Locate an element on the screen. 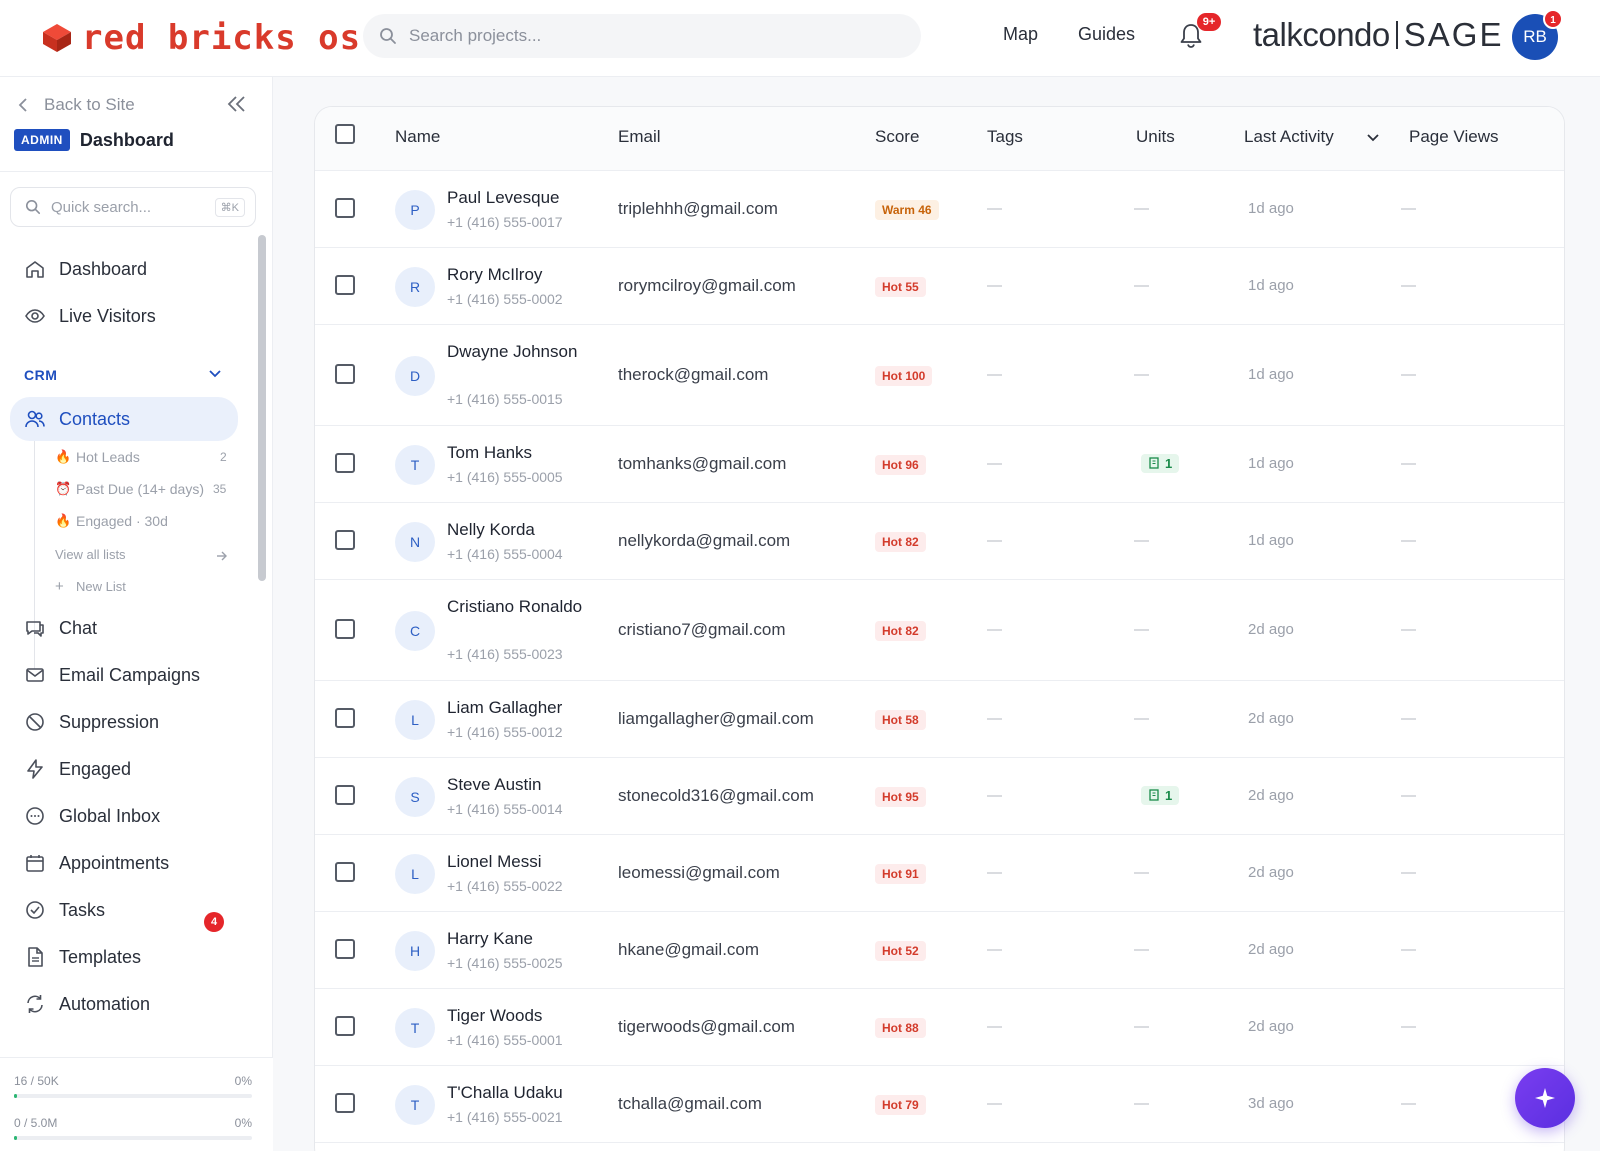 The width and height of the screenshot is (1600, 1151). score-badge: Hot 100 is located at coordinates (904, 375).